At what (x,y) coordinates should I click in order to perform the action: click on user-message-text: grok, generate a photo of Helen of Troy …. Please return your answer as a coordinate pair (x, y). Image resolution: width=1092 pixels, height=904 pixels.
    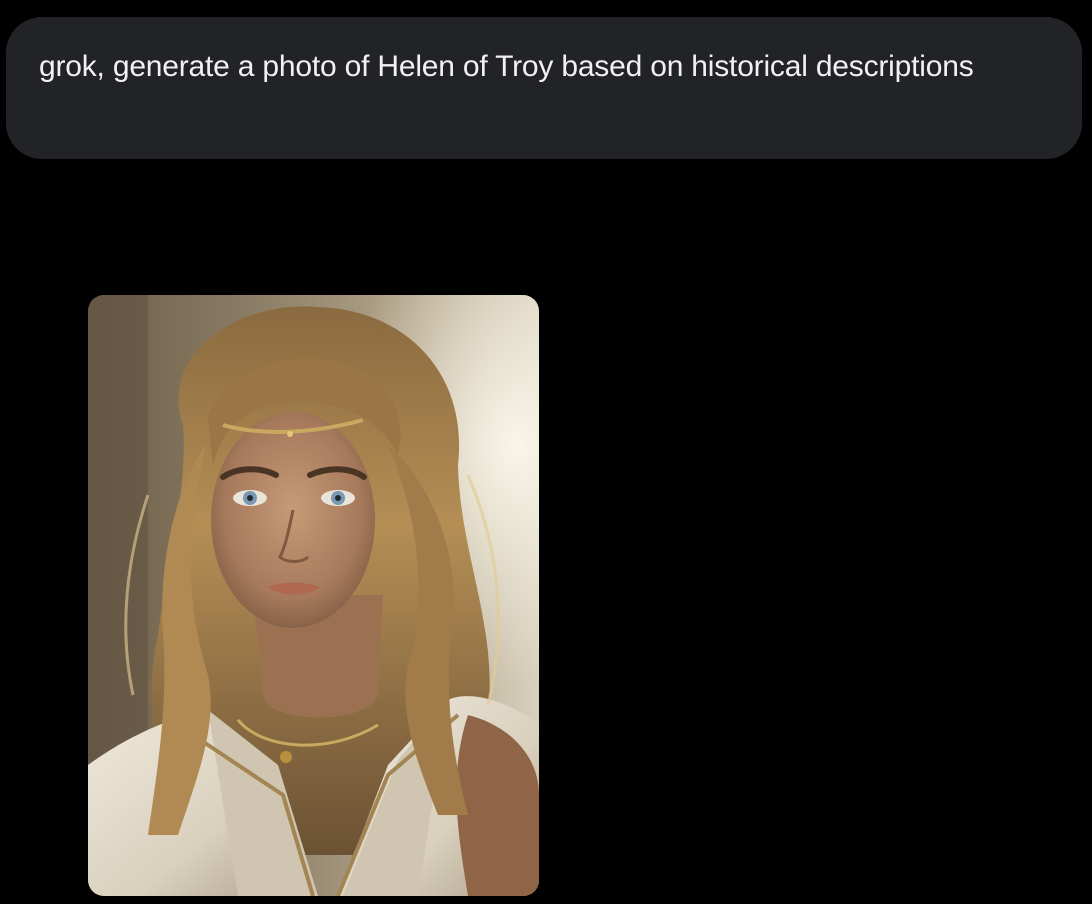
    Looking at the image, I should click on (530, 67).